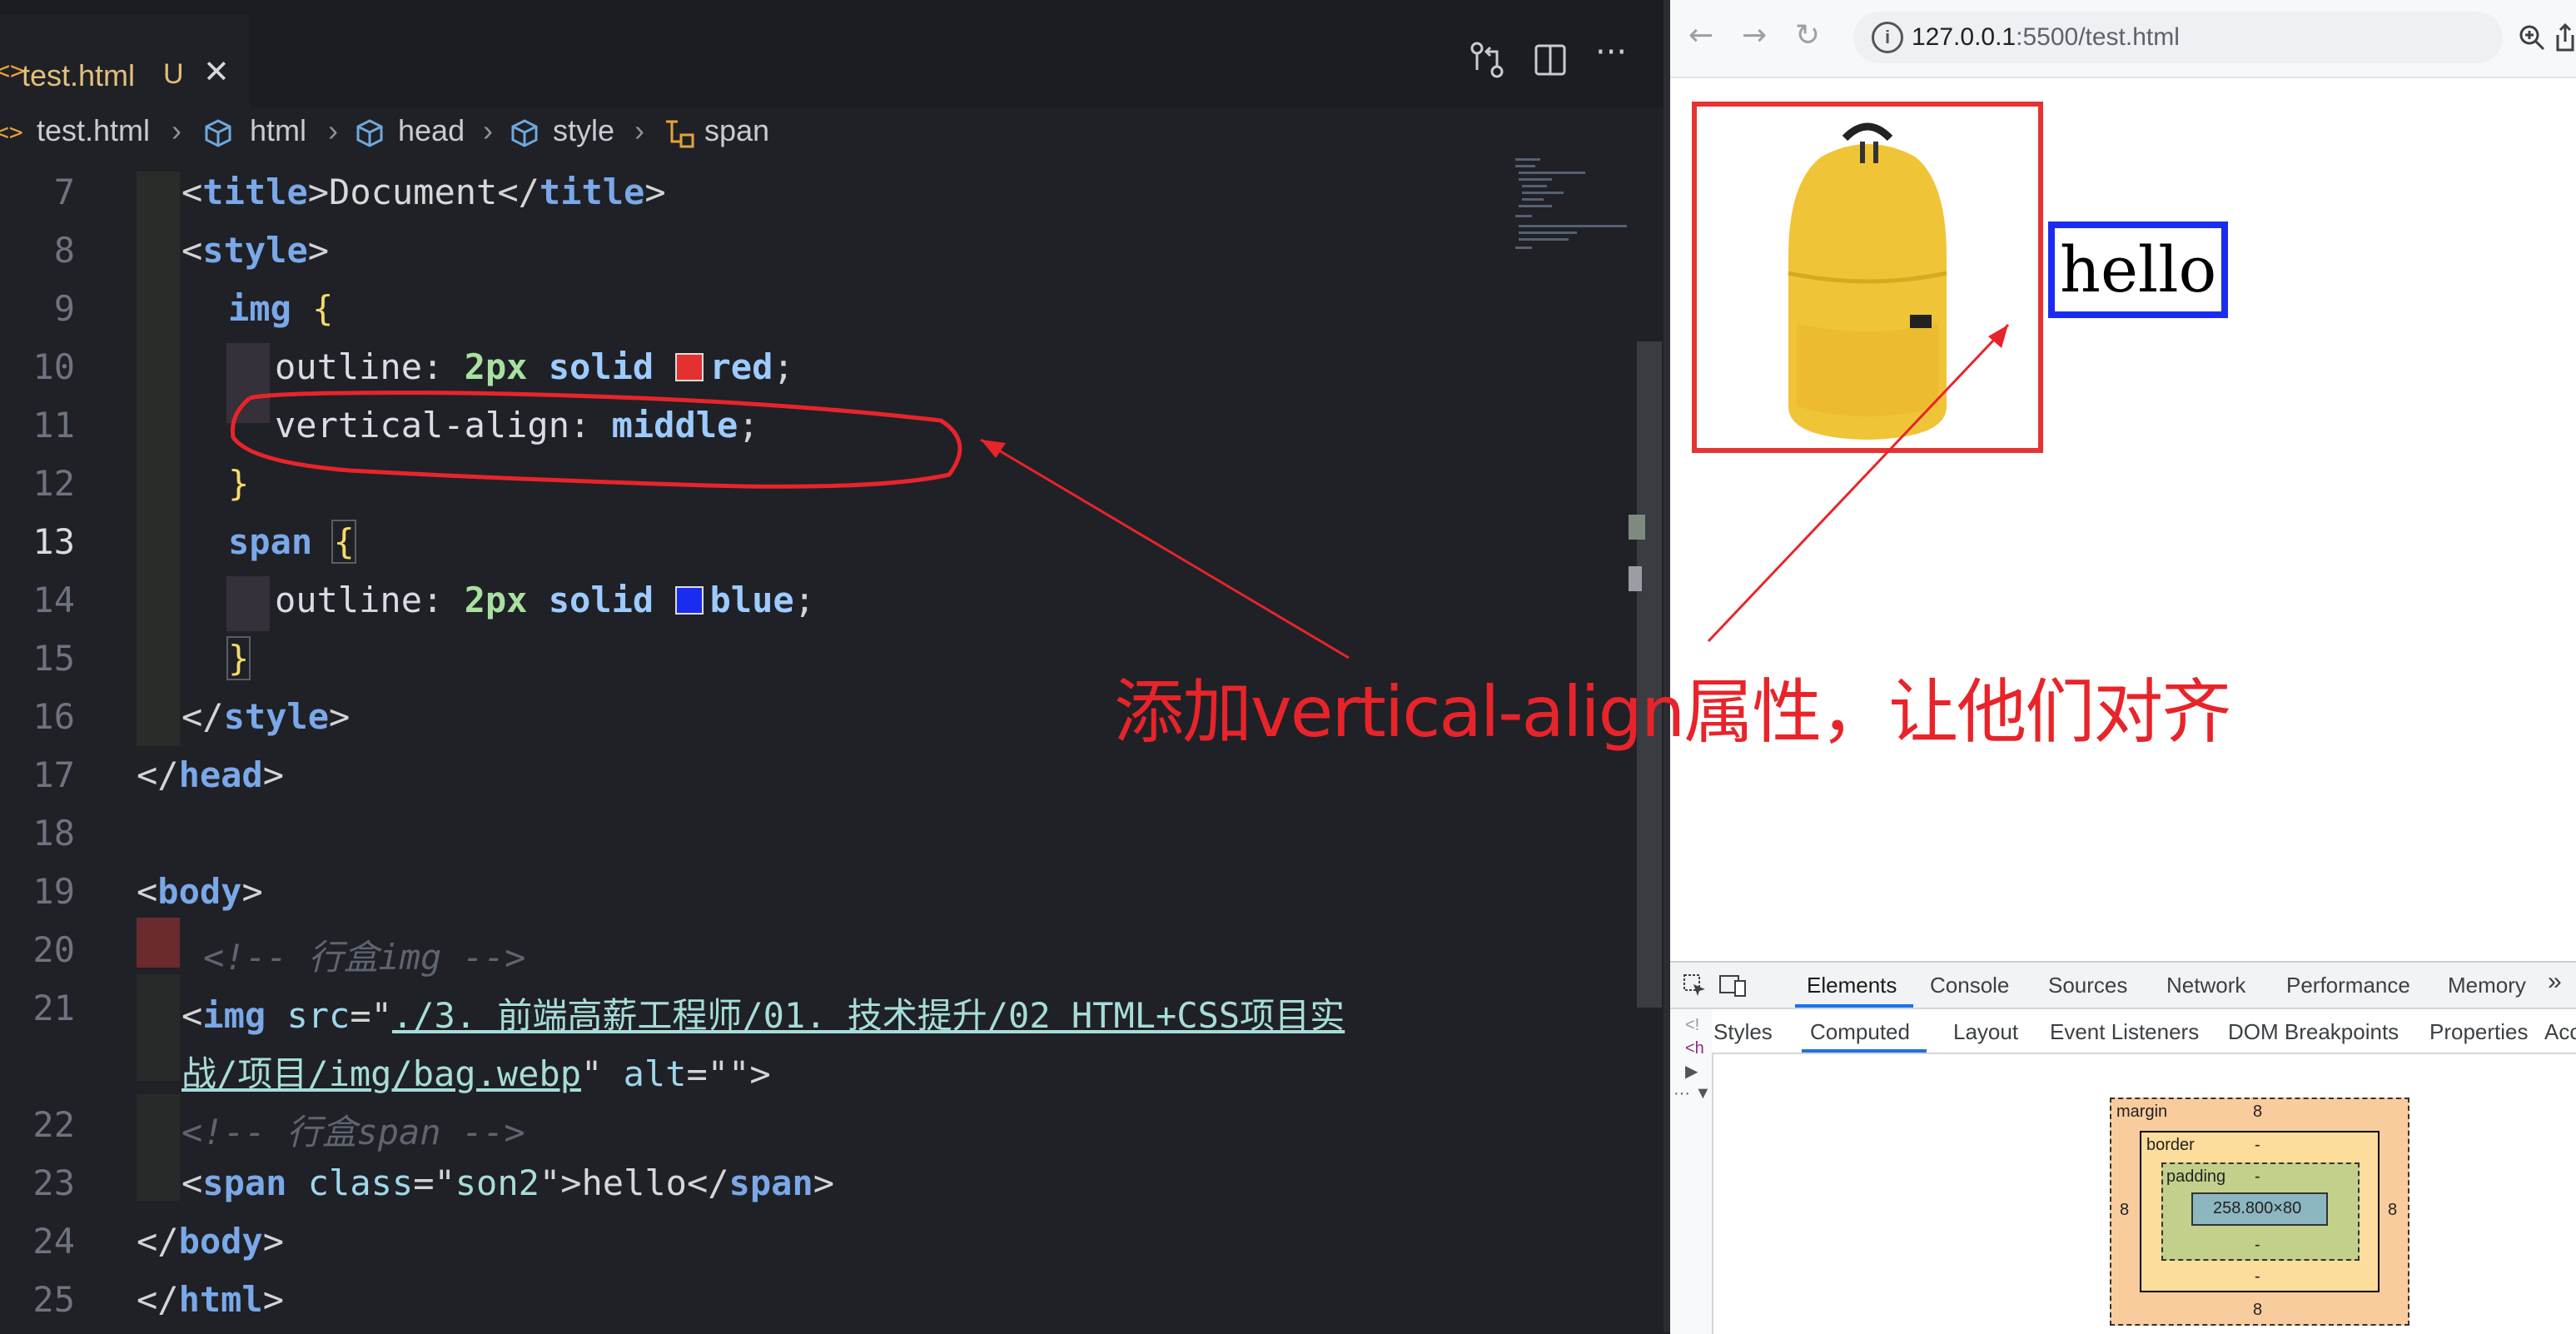  I want to click on code-comment: <!-- 行盒span -->, so click(353, 1132).